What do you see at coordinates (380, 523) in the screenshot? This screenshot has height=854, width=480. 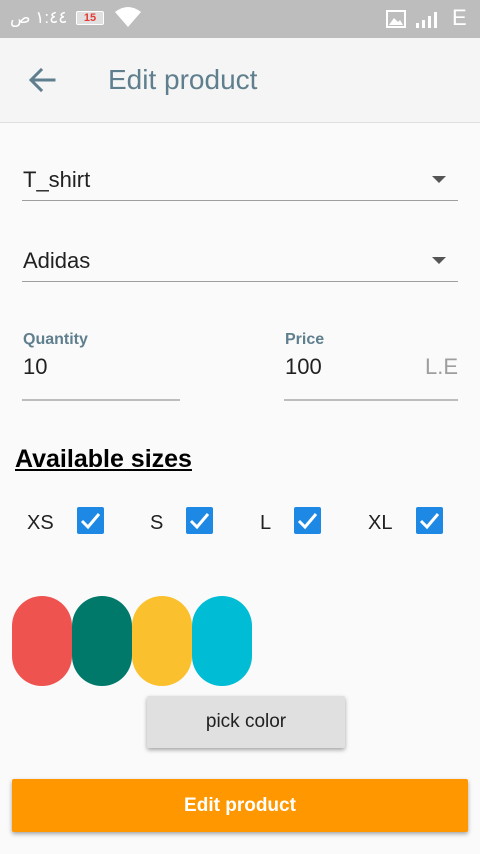 I see `size-label: XL` at bounding box center [380, 523].